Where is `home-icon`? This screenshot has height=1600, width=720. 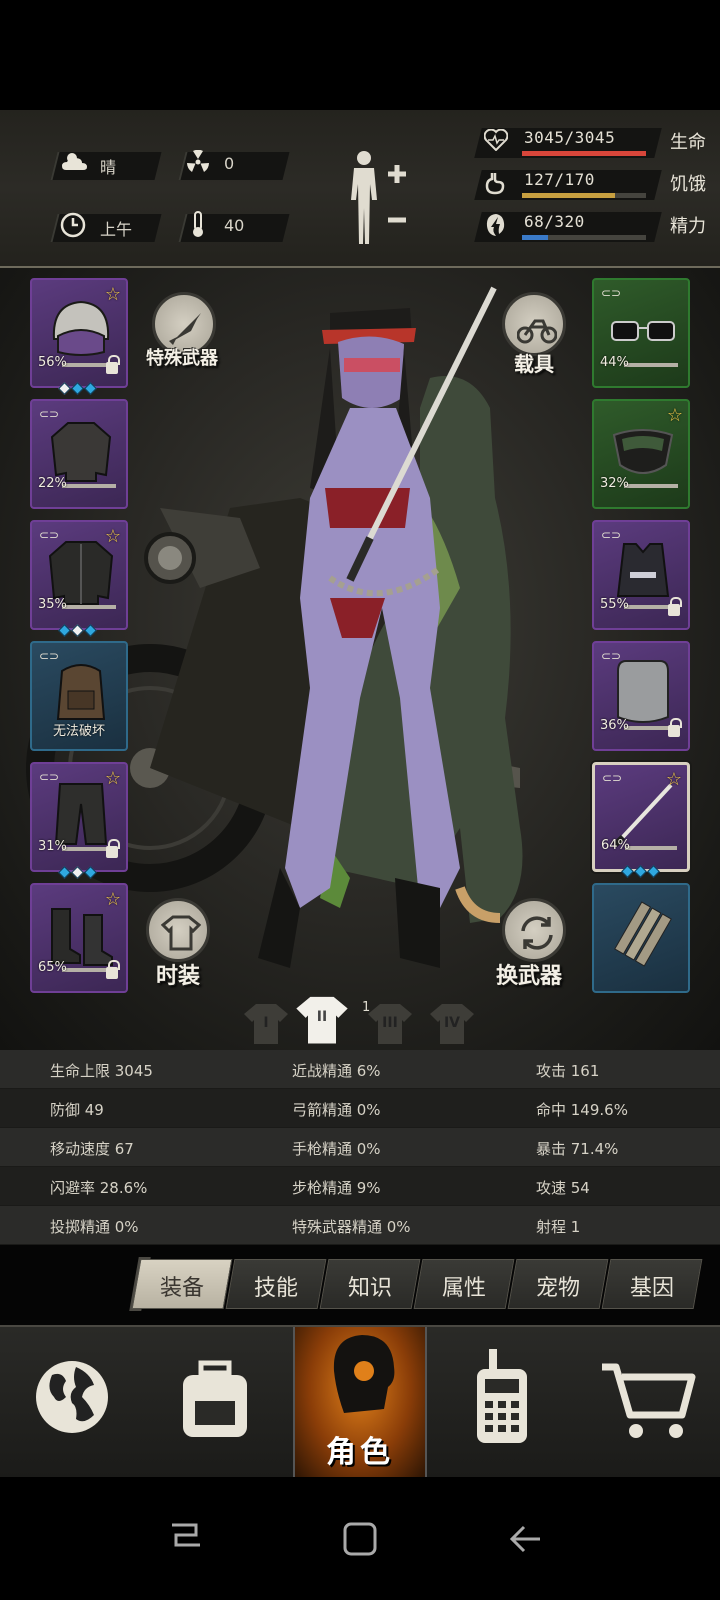 home-icon is located at coordinates (360, 1539).